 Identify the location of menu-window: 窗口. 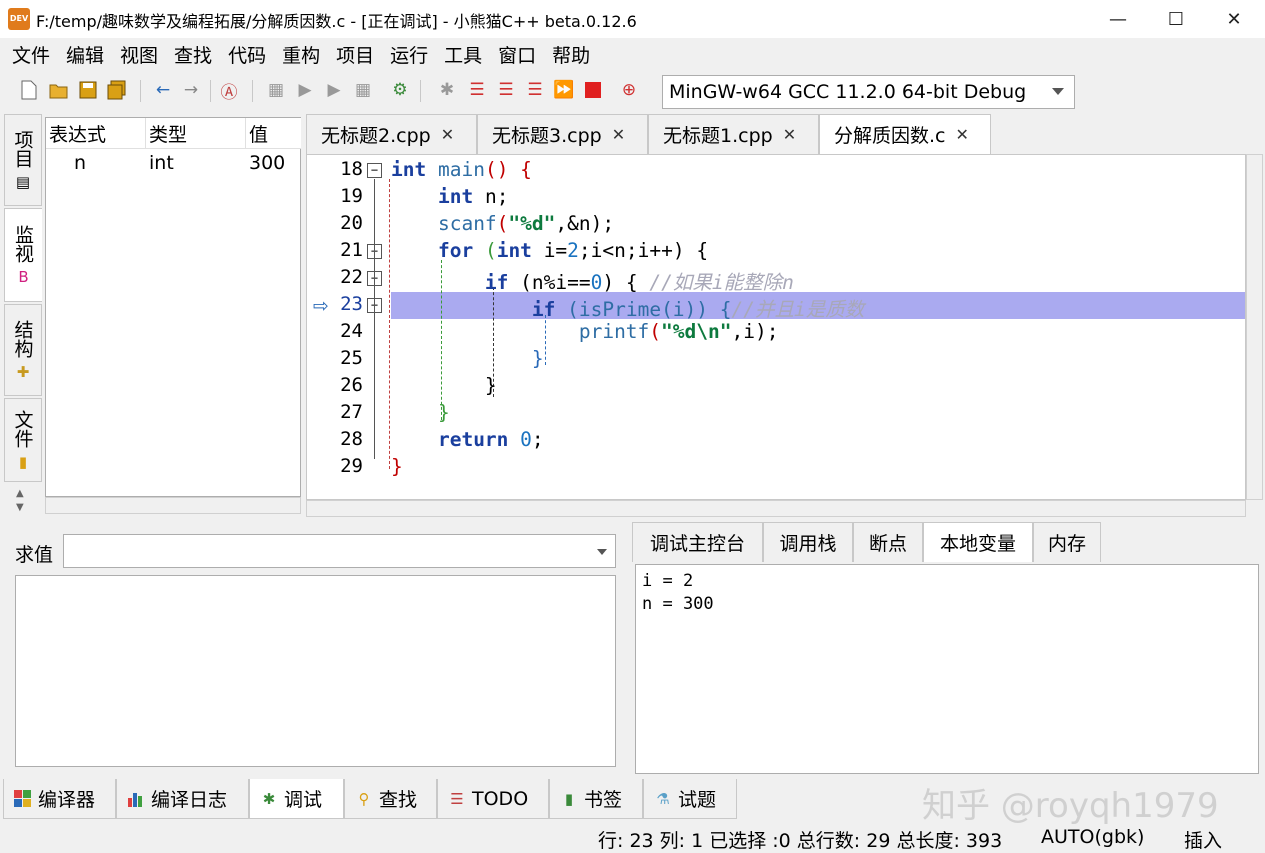
(517, 54).